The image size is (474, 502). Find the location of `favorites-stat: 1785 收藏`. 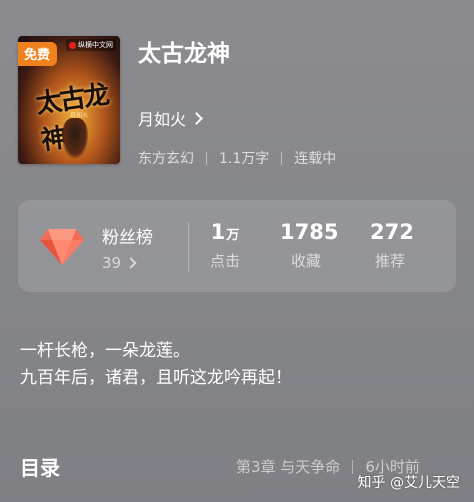

favorites-stat: 1785 收藏 is located at coordinates (309, 245).